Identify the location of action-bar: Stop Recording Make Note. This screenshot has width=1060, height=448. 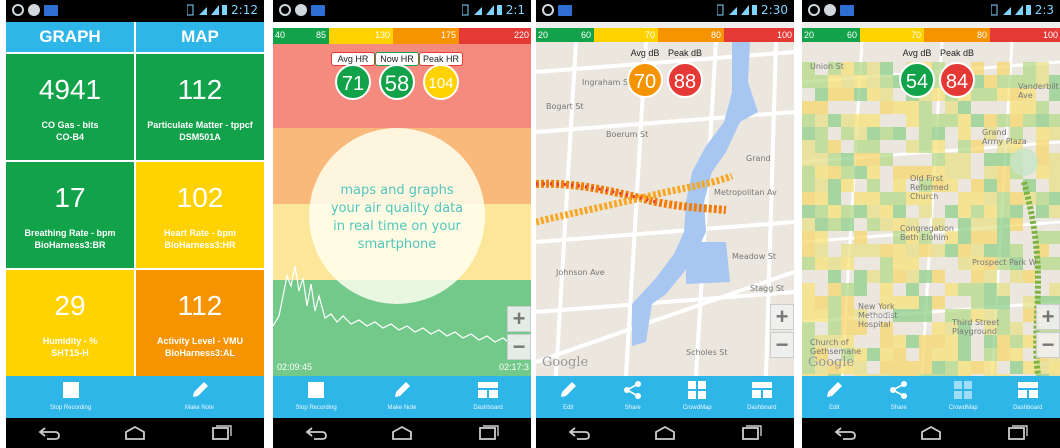
(135, 397).